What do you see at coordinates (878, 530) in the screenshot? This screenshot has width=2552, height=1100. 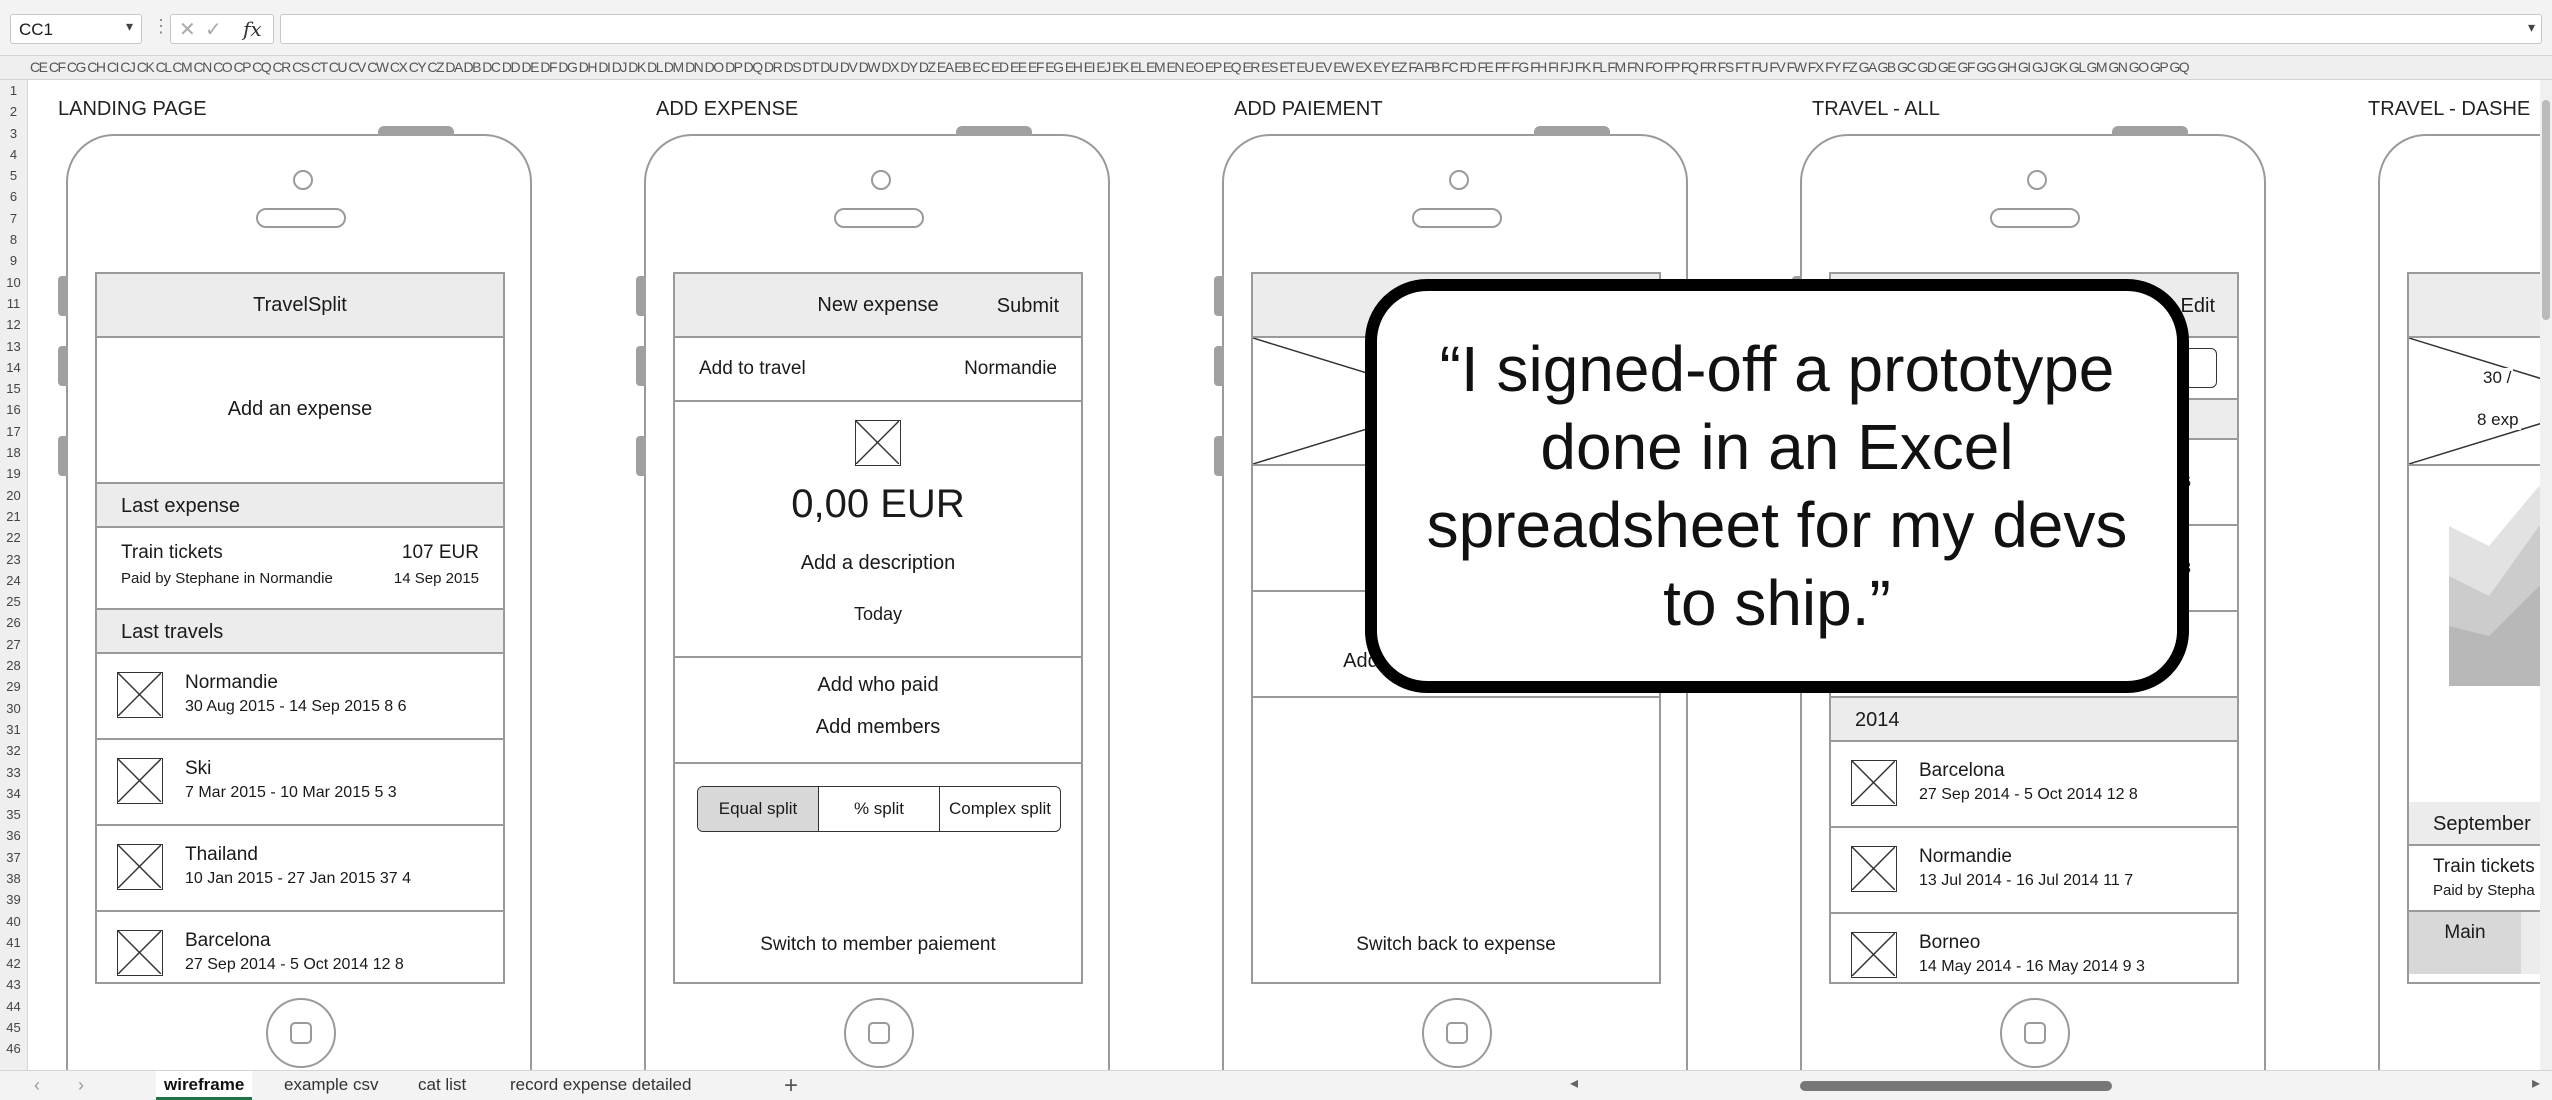 I see `amount-area: 0,00 EUR Add a description Today` at bounding box center [878, 530].